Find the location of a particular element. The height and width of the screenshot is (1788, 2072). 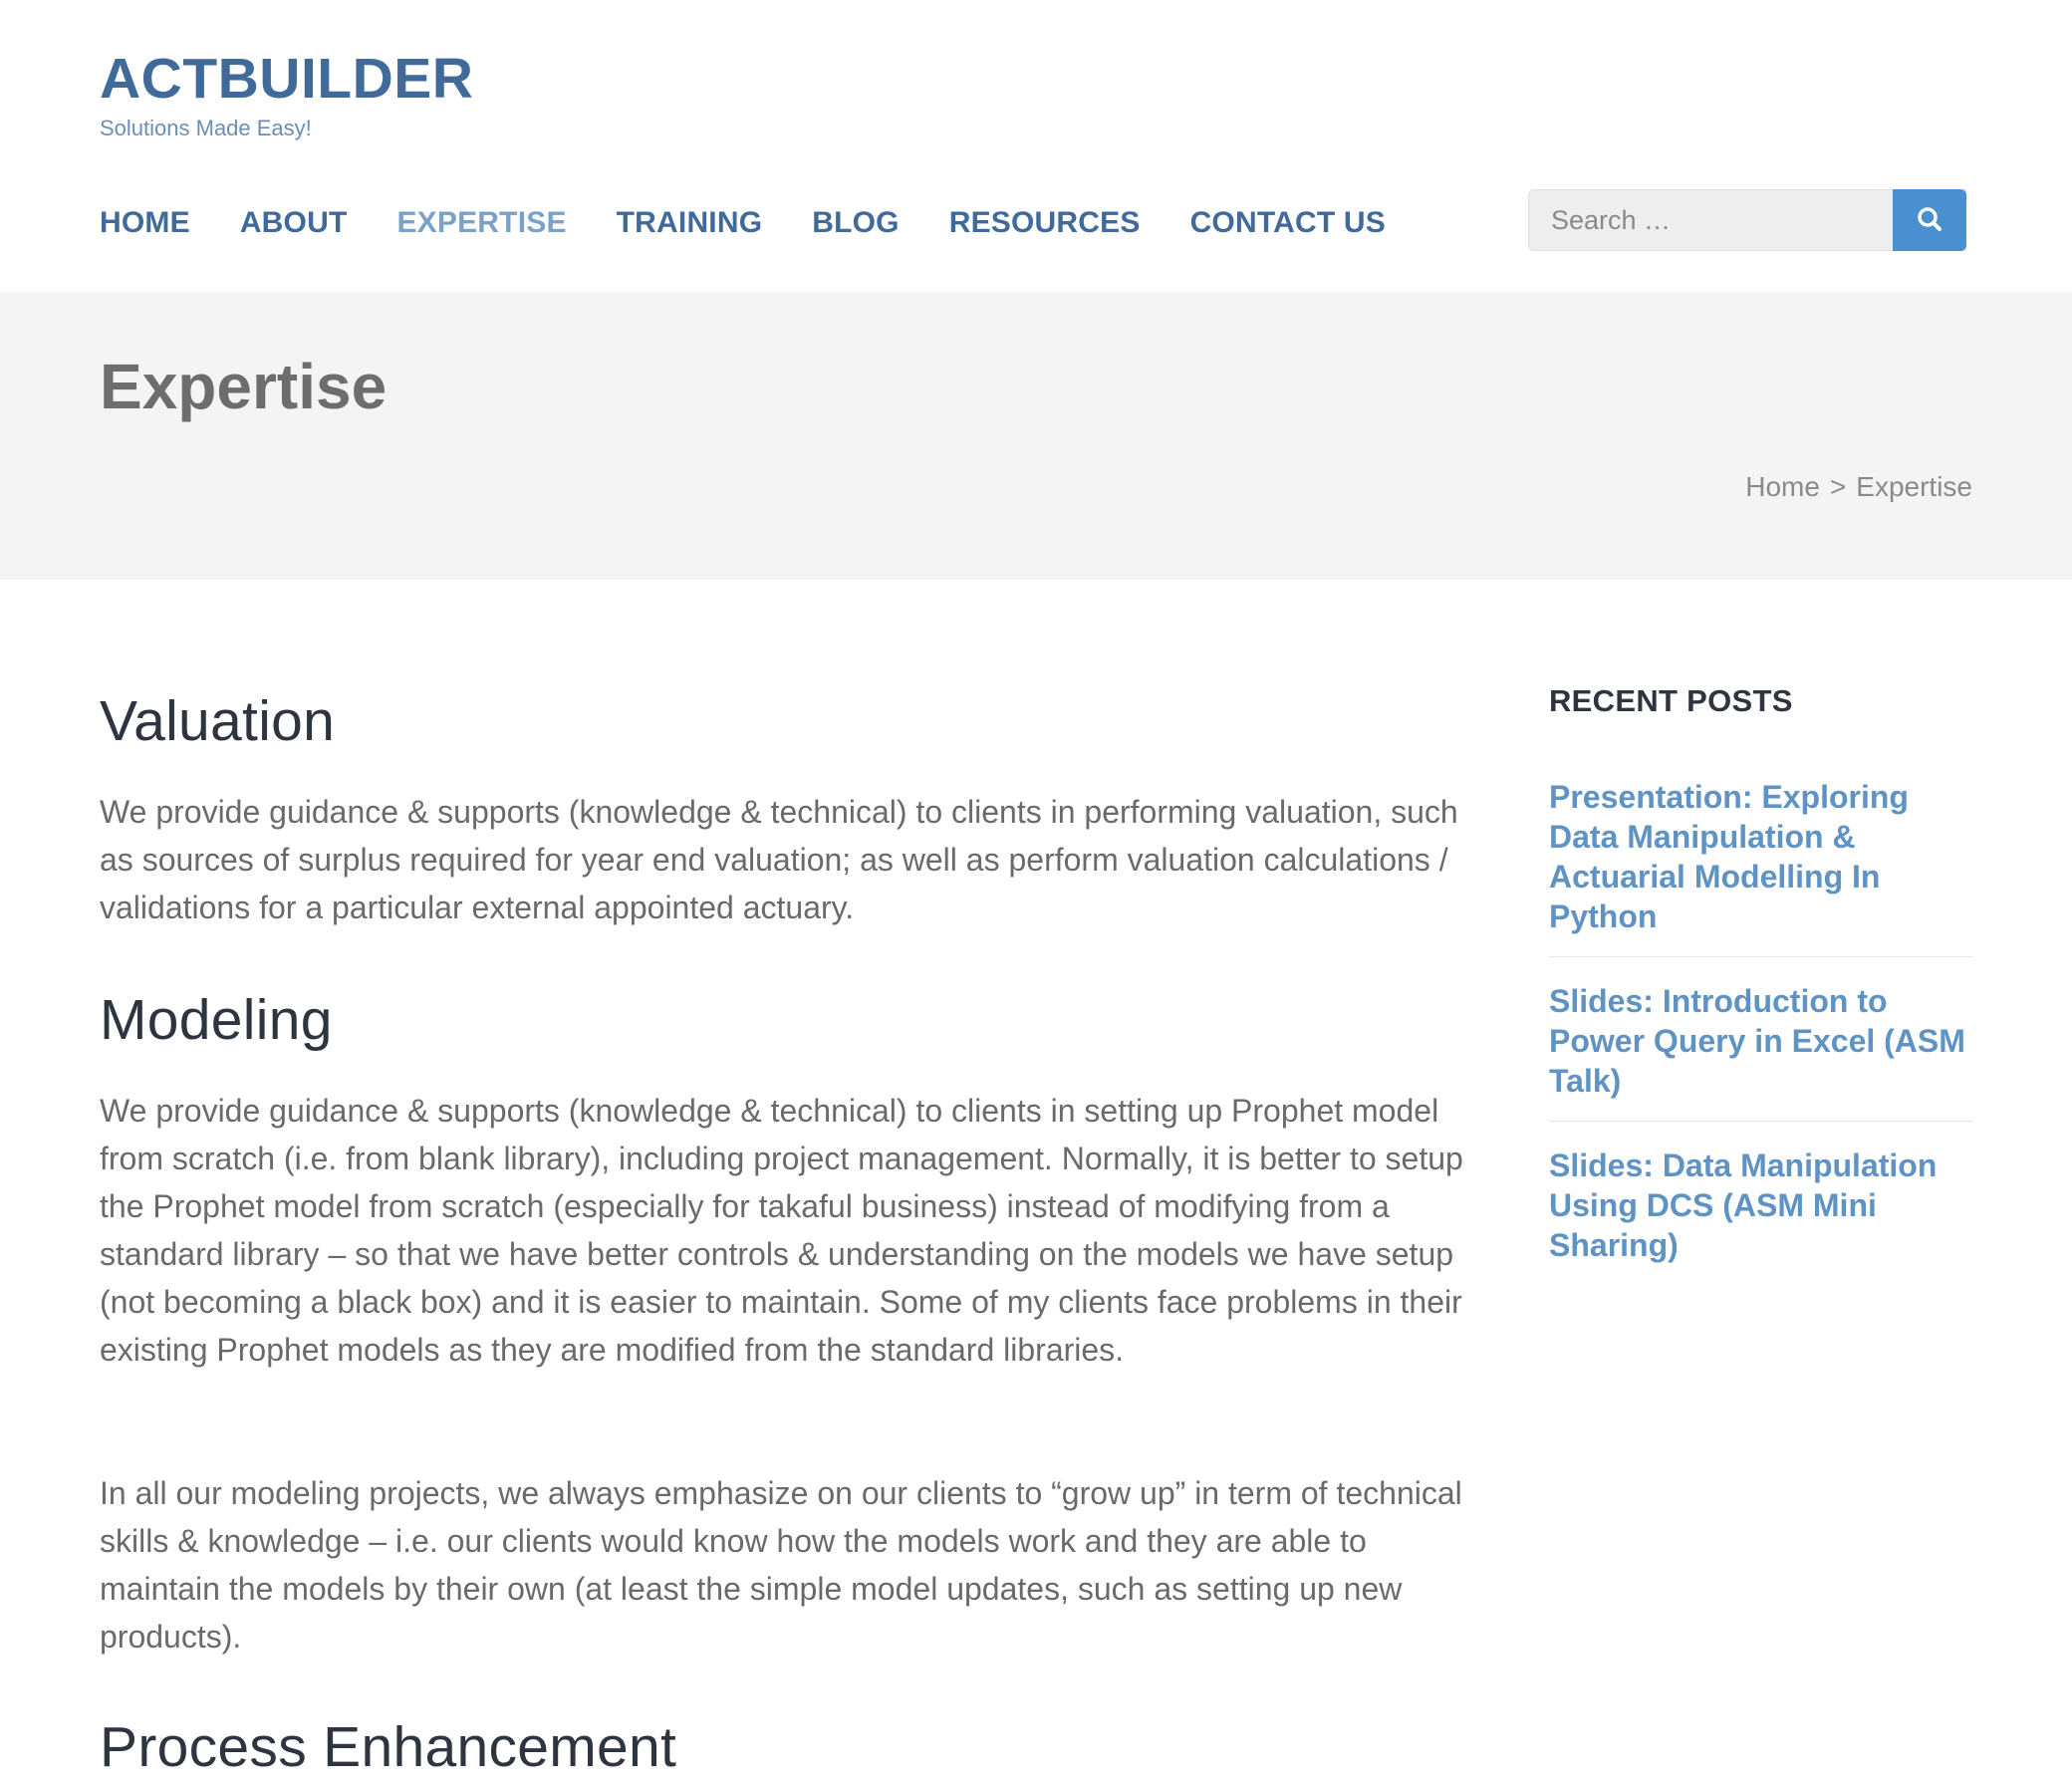

recent-posts-title: RECENT POSTS is located at coordinates (1671, 701).